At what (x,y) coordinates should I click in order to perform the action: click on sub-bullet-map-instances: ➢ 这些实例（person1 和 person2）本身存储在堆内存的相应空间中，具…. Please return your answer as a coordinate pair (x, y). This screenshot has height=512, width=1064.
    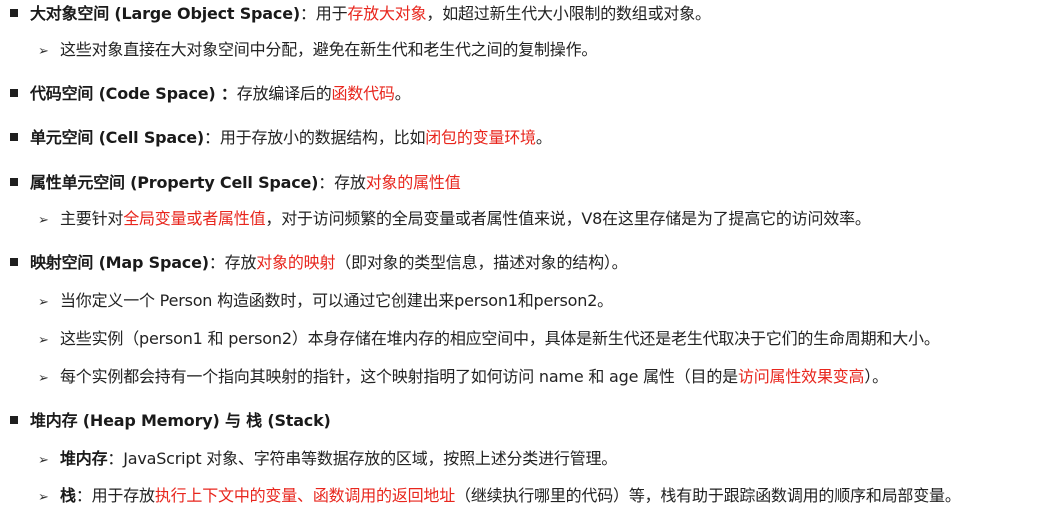
    Looking at the image, I should click on (489, 340).